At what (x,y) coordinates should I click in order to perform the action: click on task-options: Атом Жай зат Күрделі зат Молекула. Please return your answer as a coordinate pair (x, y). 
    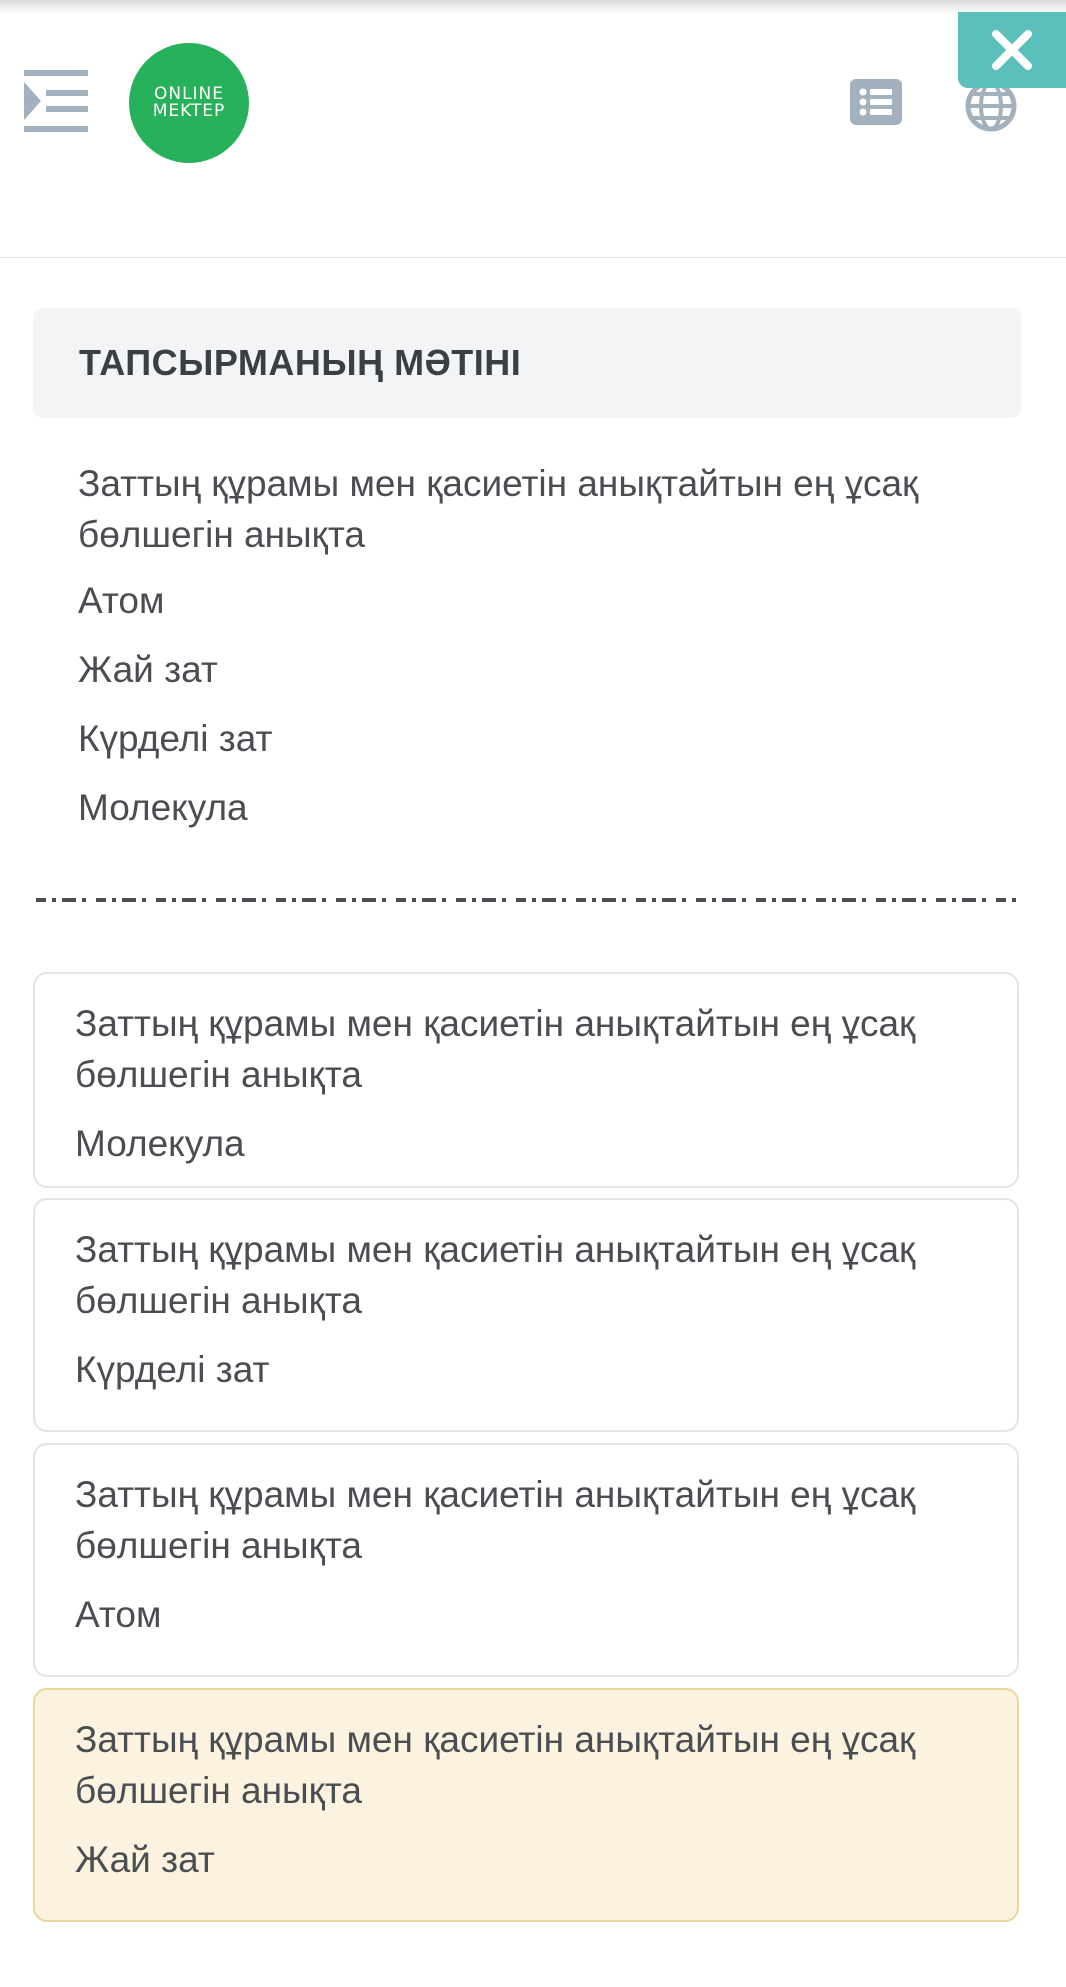
    Looking at the image, I should click on (175, 704).